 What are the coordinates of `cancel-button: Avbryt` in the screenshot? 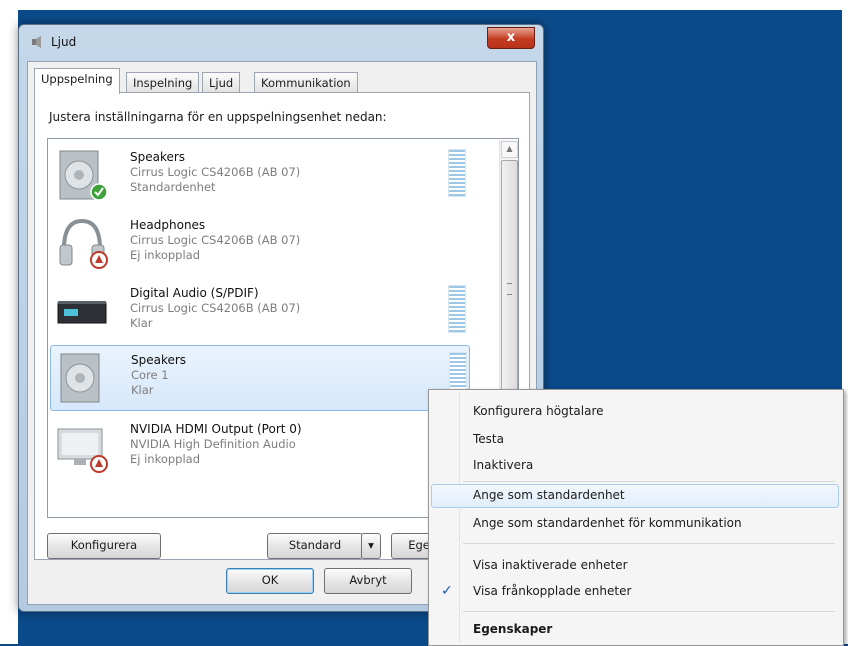 It's located at (368, 581).